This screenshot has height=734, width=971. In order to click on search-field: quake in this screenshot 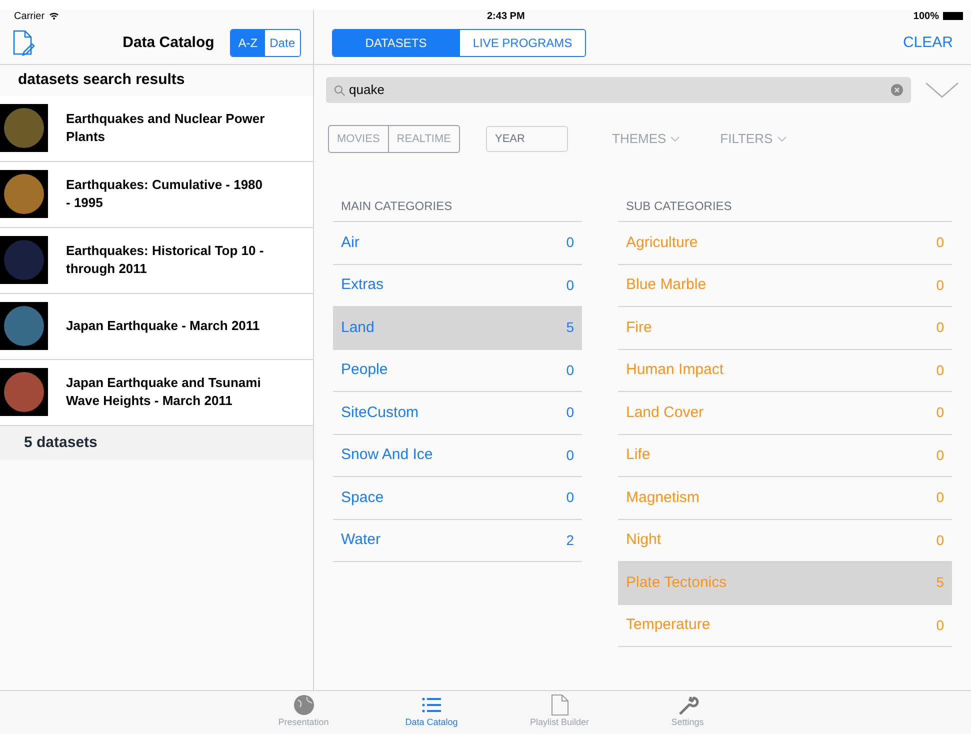, I will do `click(618, 90)`.